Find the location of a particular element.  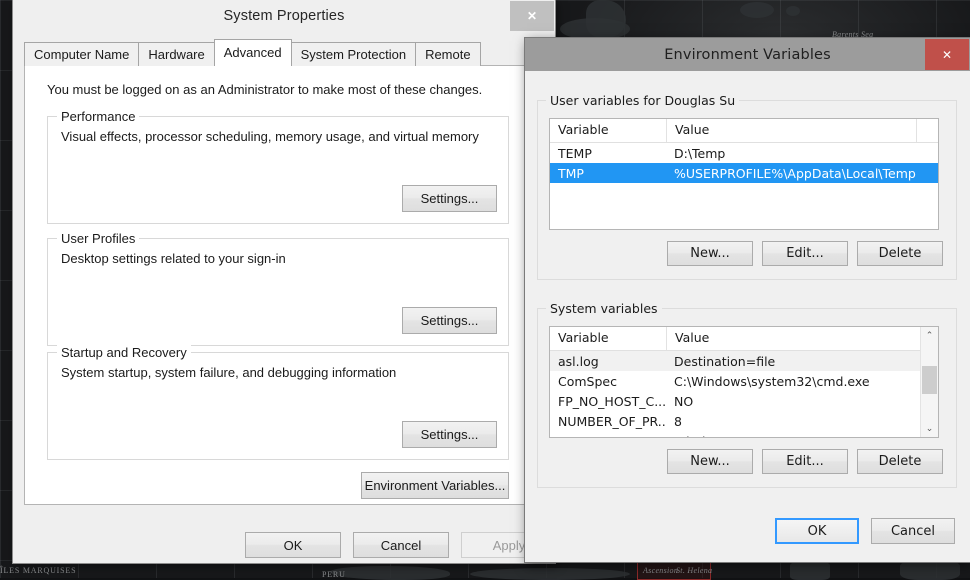

tab-computer-name: Computer Name is located at coordinates (81, 54).